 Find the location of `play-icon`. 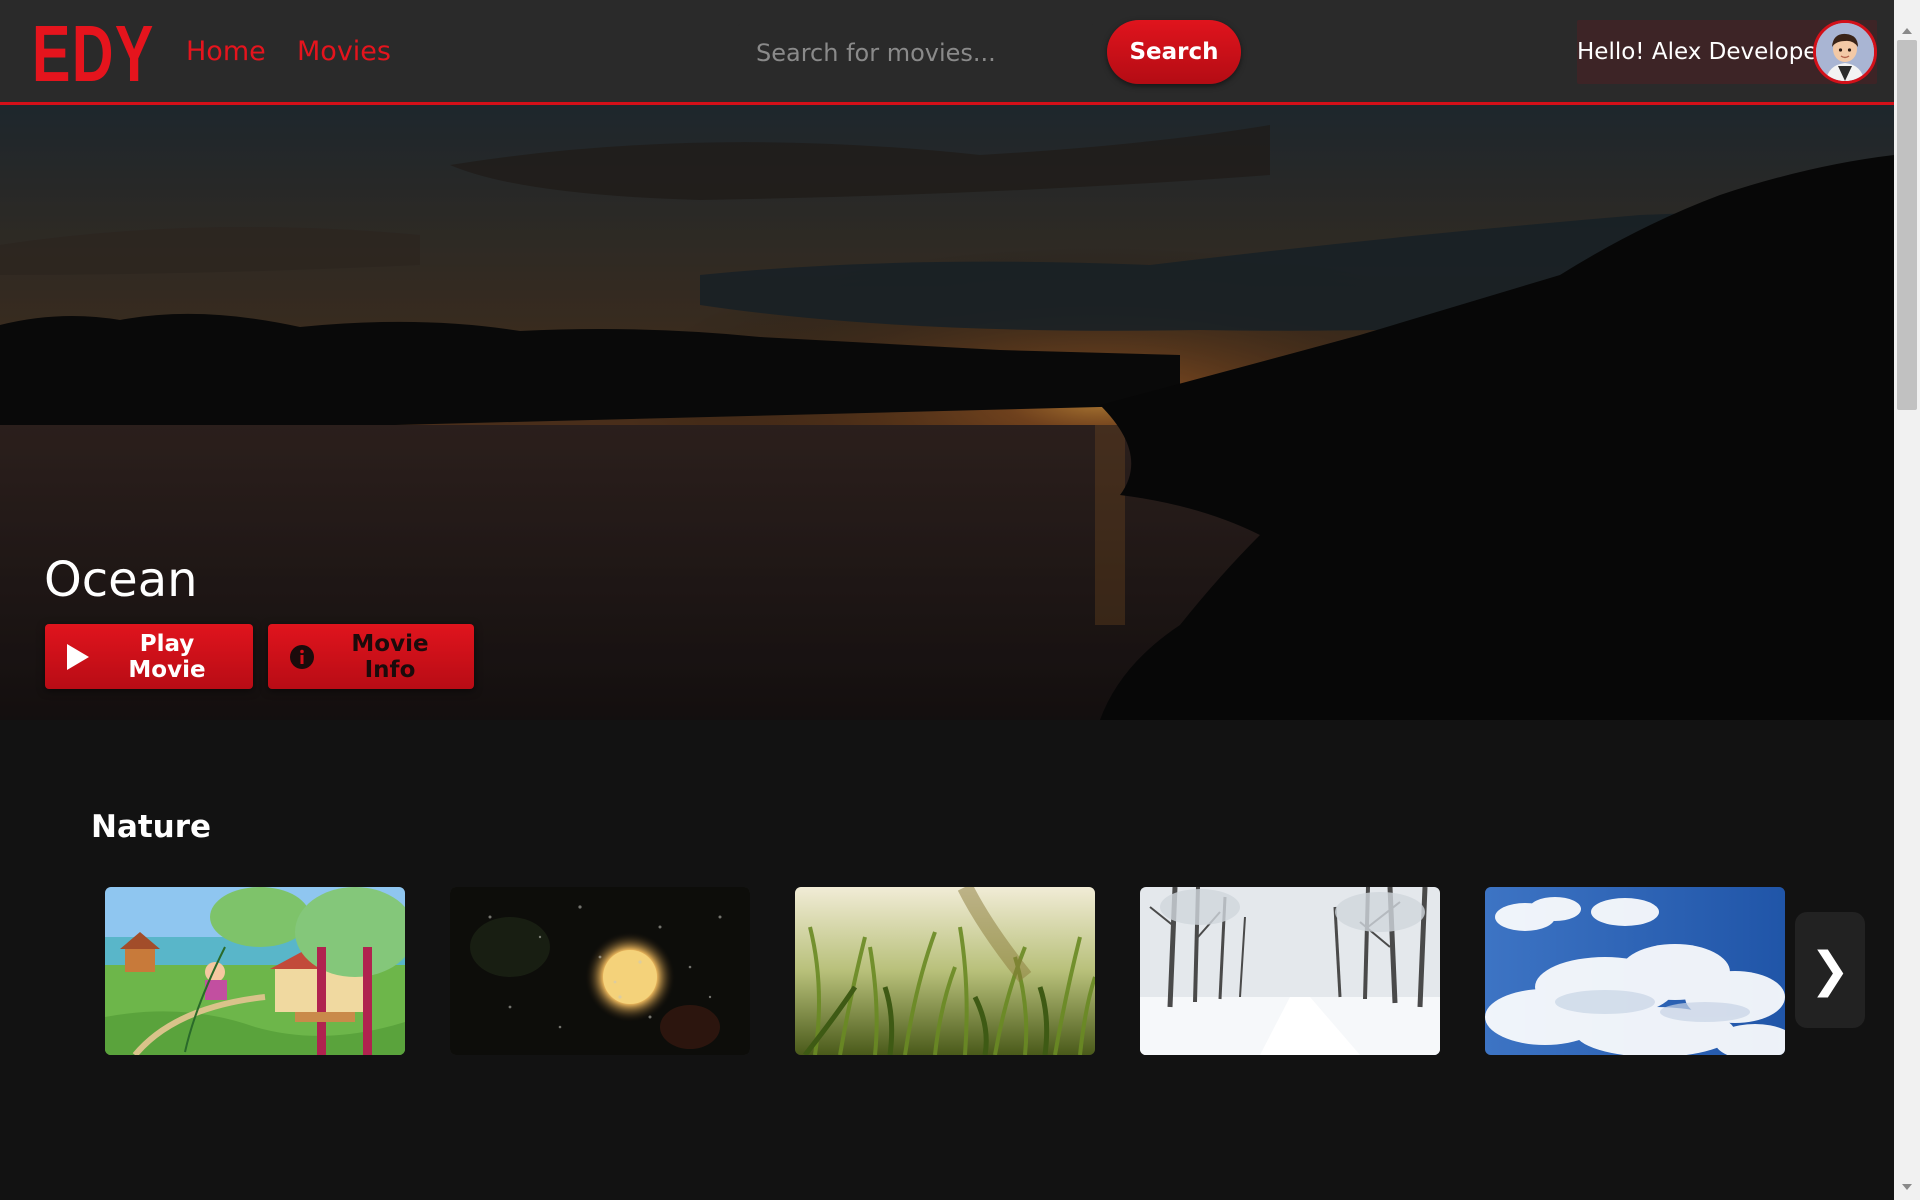

play-icon is located at coordinates (78, 656).